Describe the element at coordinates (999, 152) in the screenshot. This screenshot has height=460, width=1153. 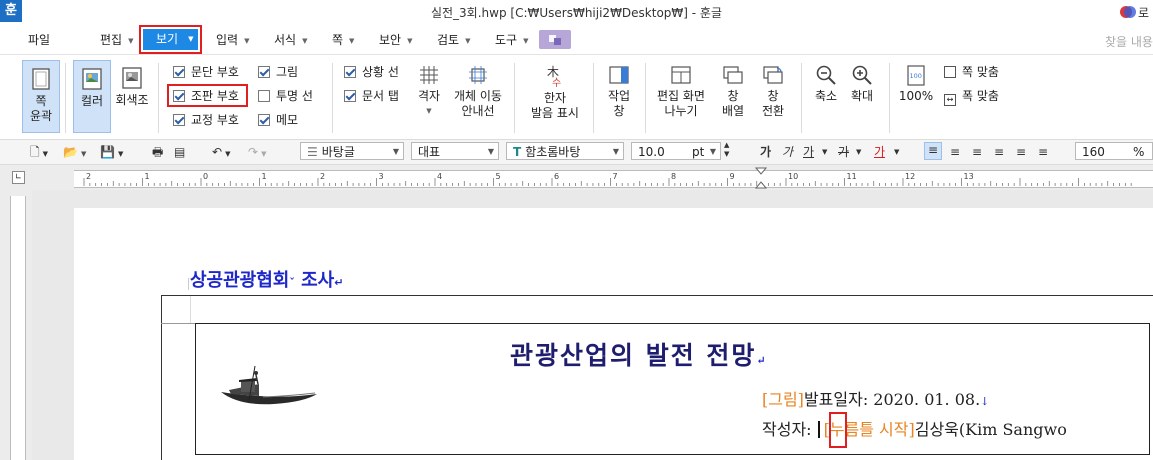
I see `align-right-icon: ≡` at that location.